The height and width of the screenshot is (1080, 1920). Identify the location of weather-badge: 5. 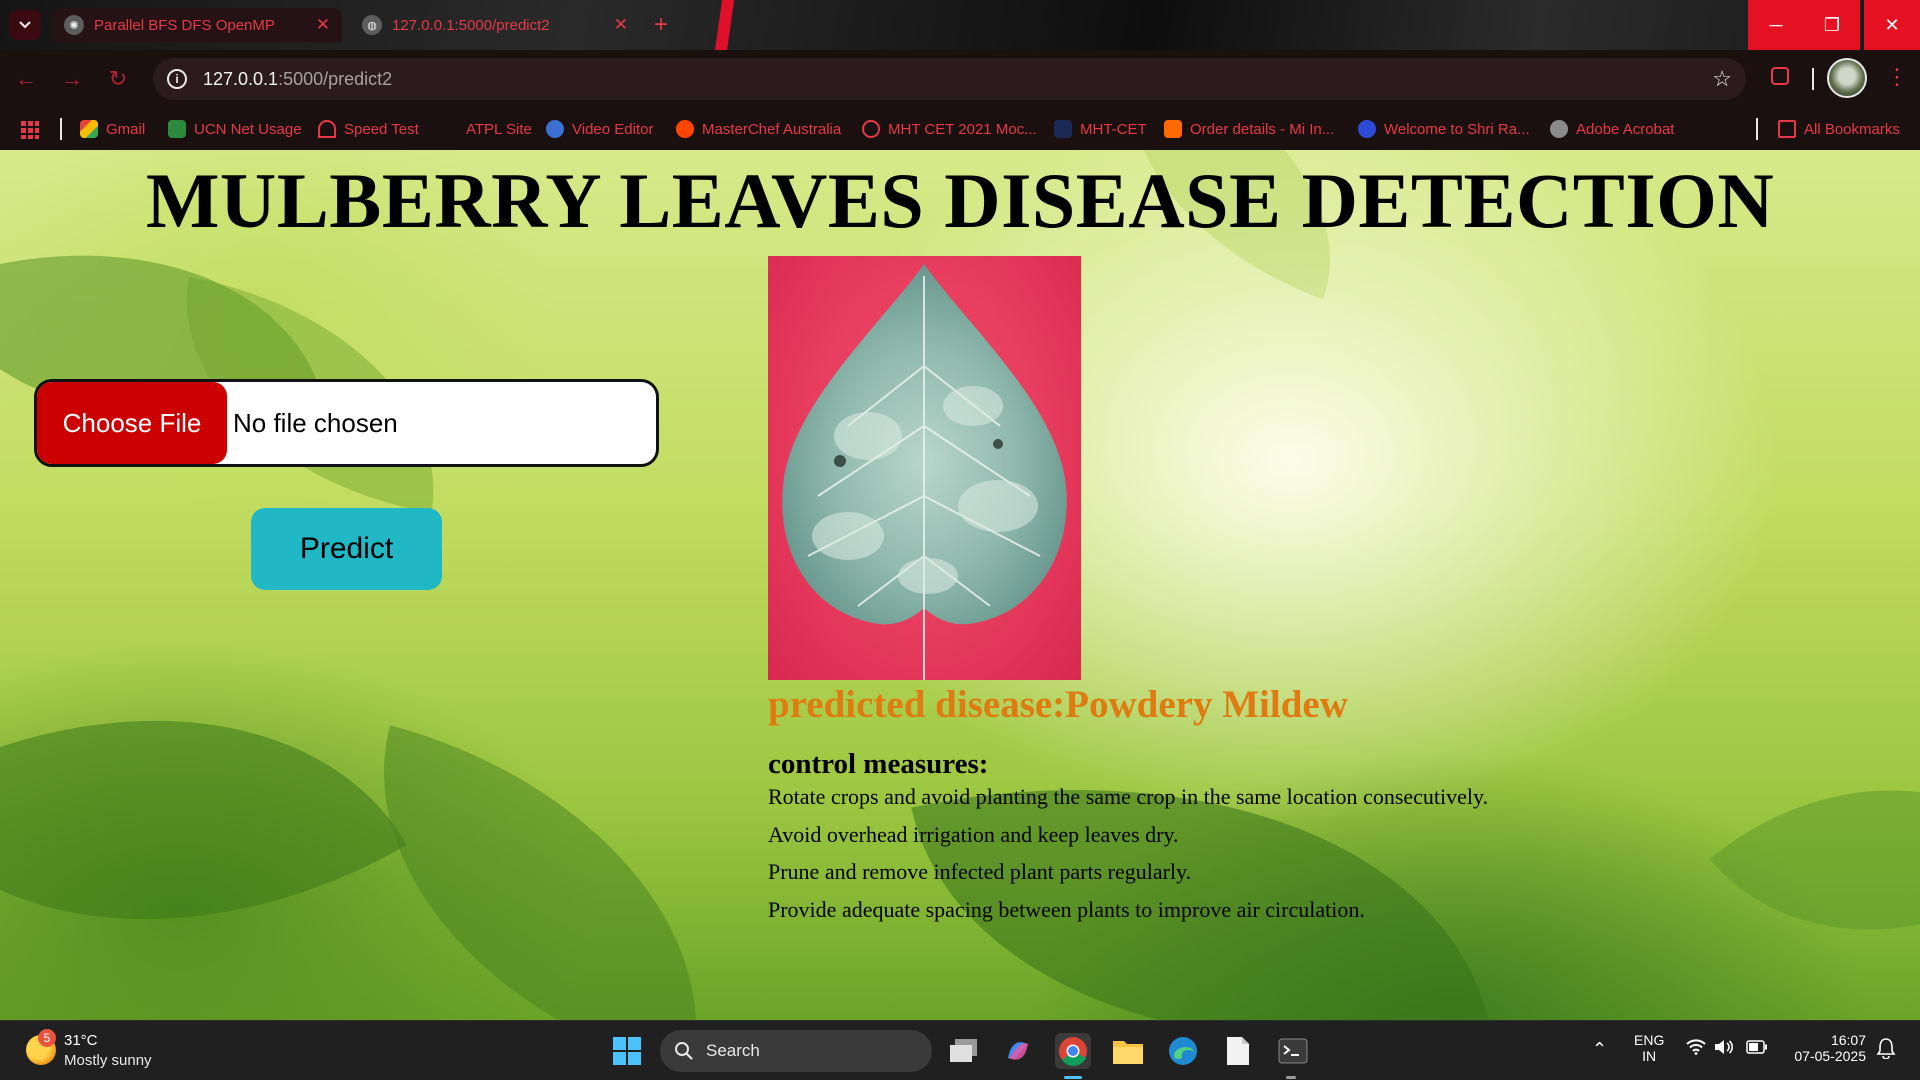
(47, 1038).